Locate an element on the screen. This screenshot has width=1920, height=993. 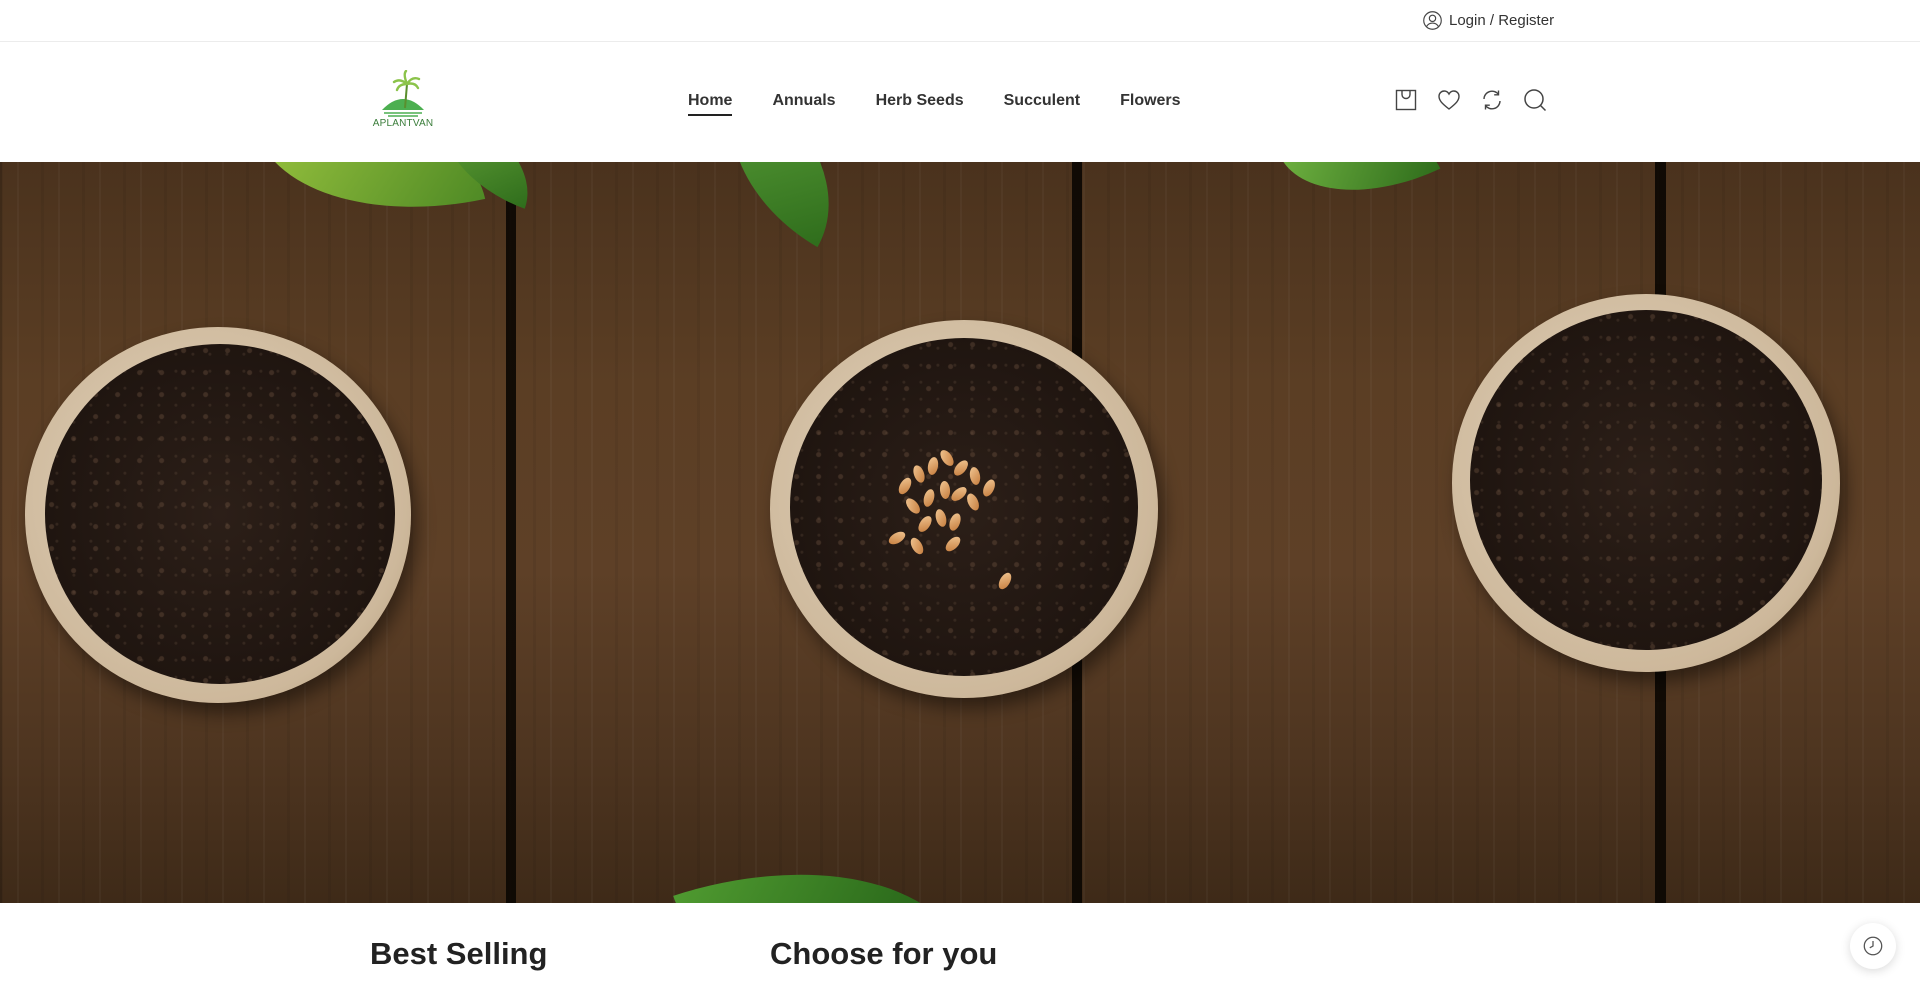
refresh-icon is located at coordinates (1492, 100).